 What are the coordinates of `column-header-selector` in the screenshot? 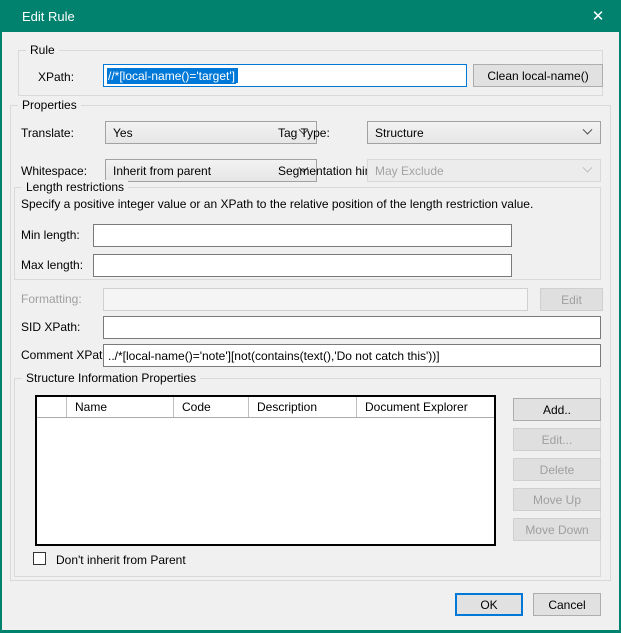 It's located at (52, 407).